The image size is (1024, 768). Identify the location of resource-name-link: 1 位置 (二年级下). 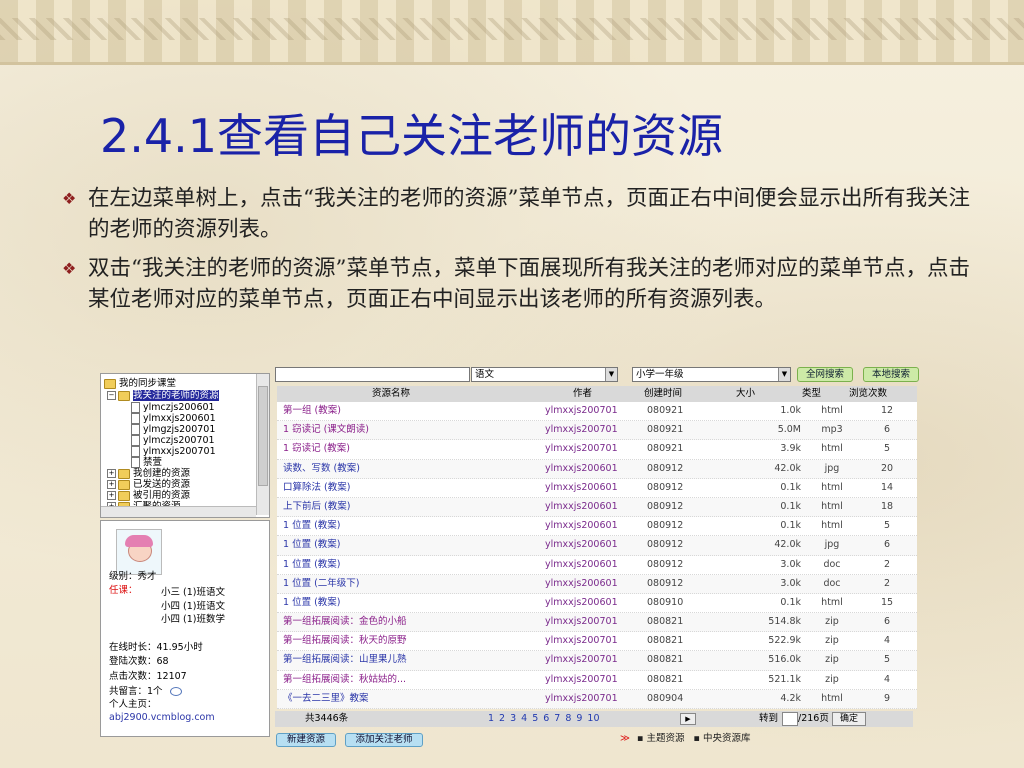
(321, 584).